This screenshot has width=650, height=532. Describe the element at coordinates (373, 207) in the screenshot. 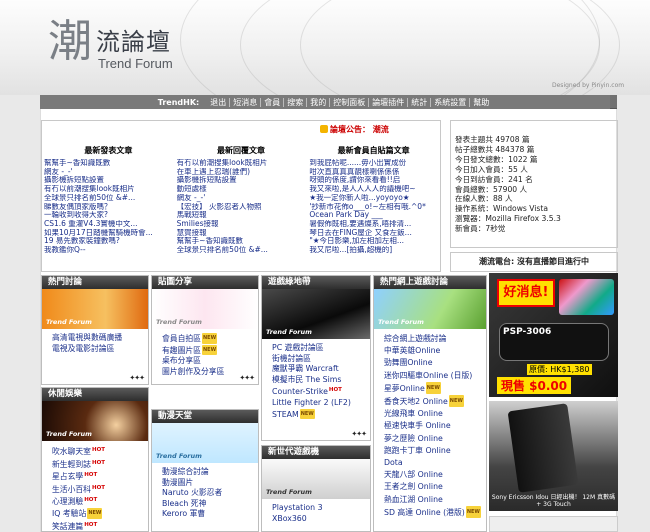

I see `post-link: '抄新市花佈o___o!~左相有哦.^0*` at that location.